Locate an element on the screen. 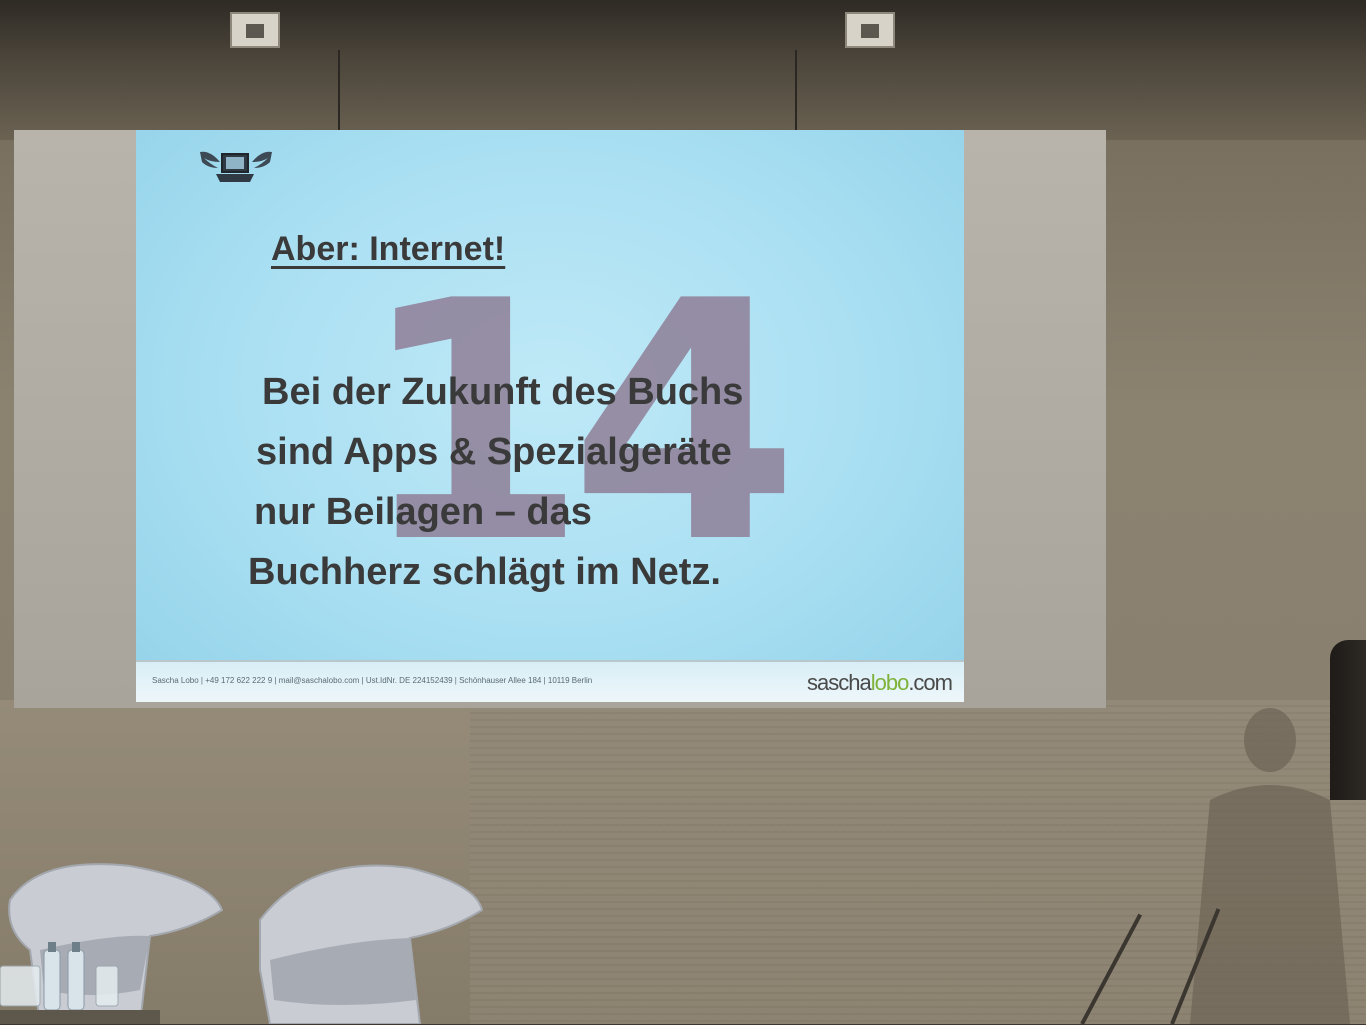  slide-heading: Aber: Internet! is located at coordinates (388, 249).